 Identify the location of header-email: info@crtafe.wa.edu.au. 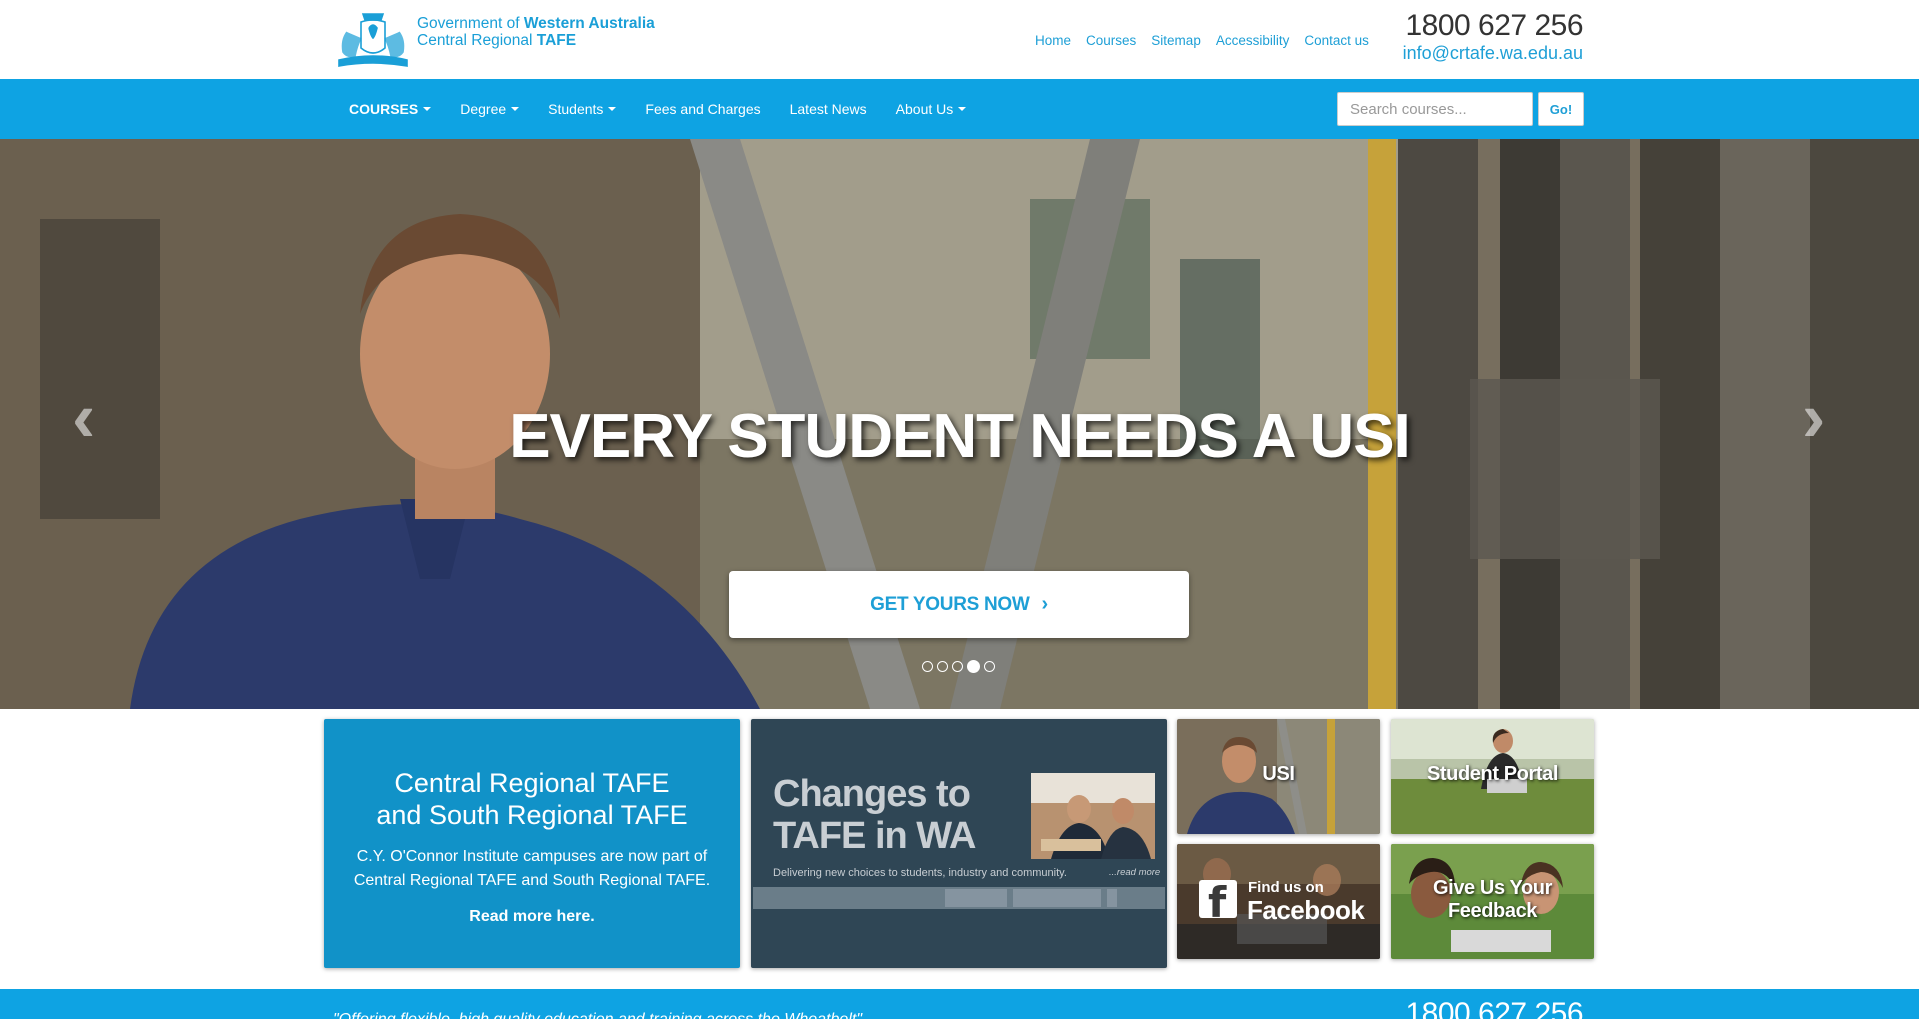
(1493, 53).